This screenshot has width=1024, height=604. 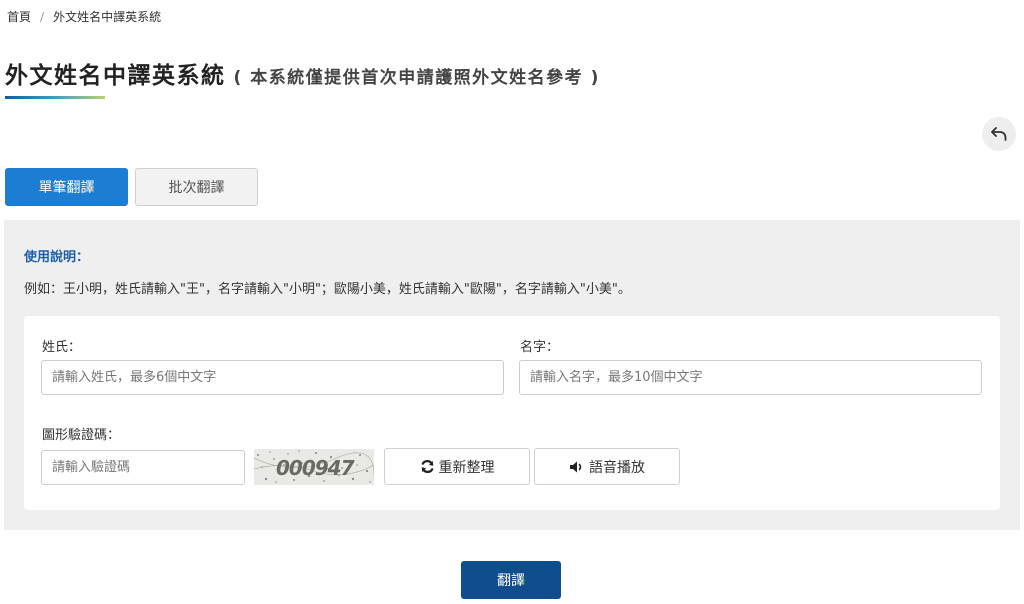 I want to click on captcha-noise-graphic: 000947, so click(x=314, y=467).